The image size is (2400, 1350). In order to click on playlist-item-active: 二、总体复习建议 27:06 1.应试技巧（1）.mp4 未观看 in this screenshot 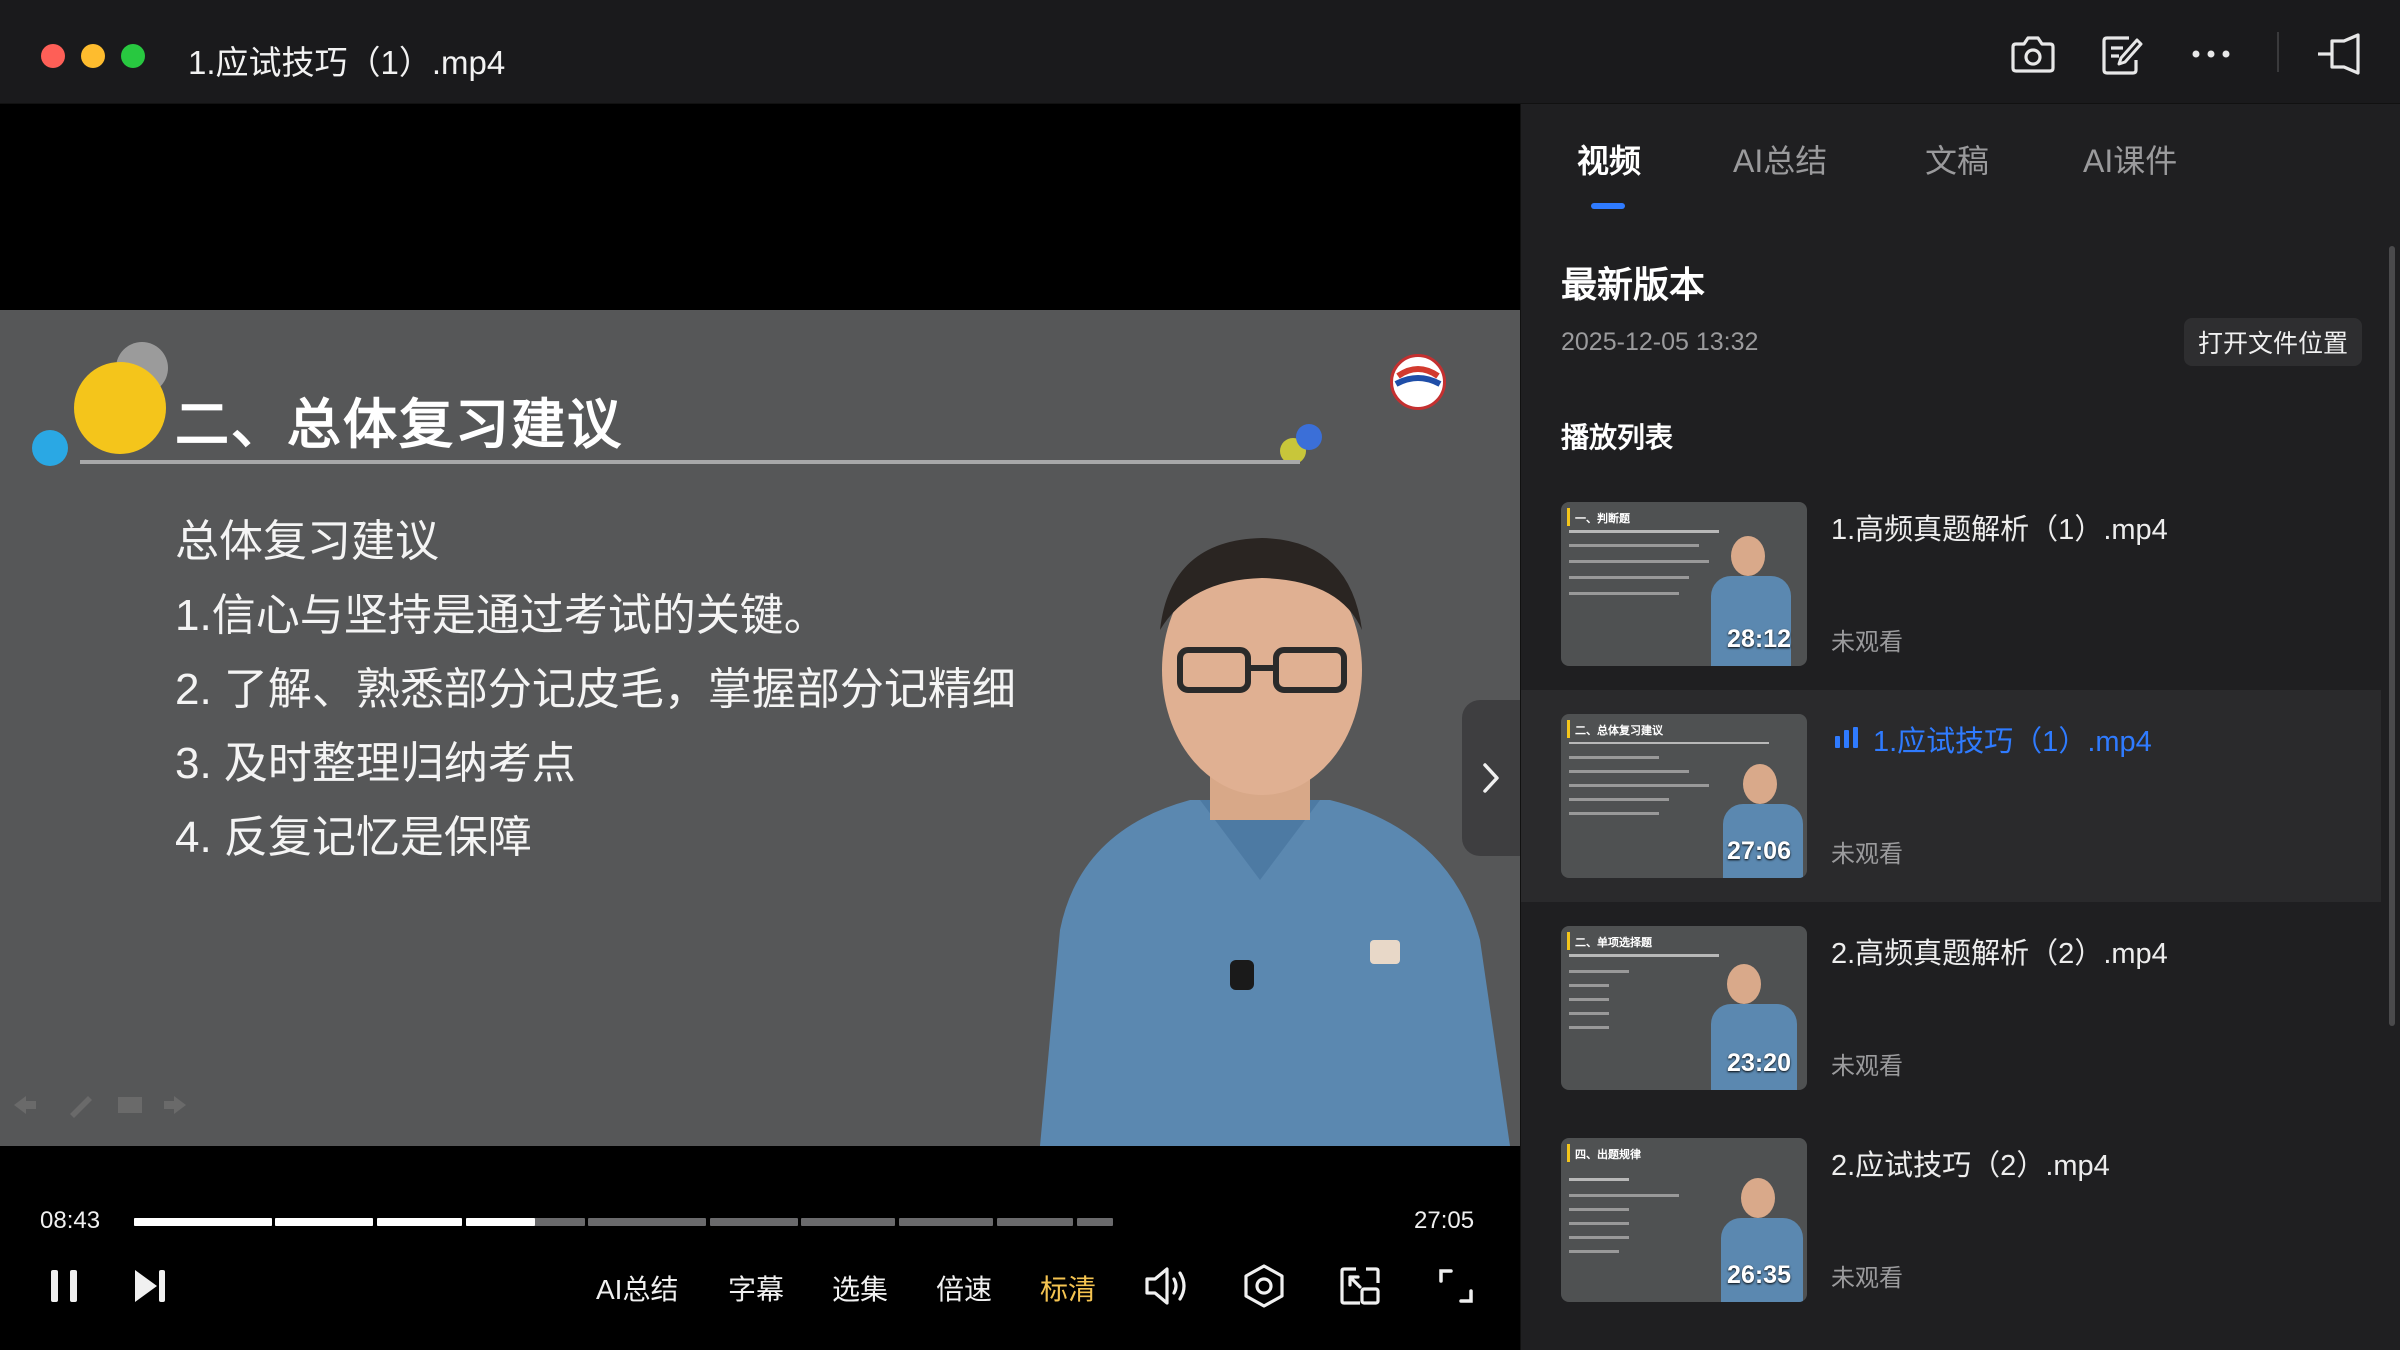, I will do `click(1951, 796)`.